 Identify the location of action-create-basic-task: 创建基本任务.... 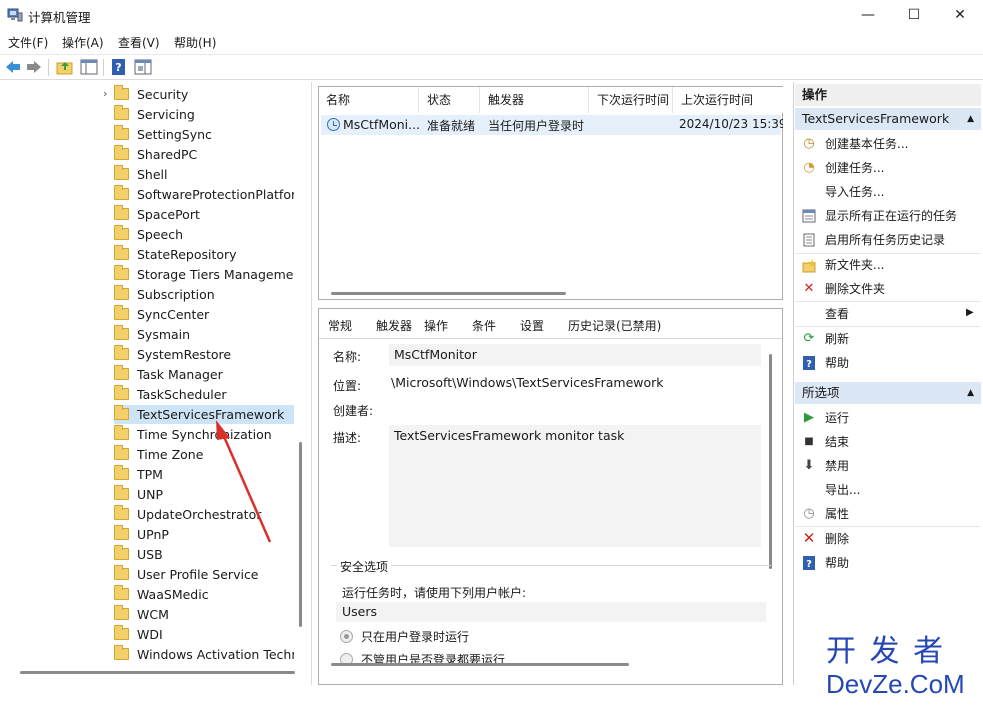
(866, 144).